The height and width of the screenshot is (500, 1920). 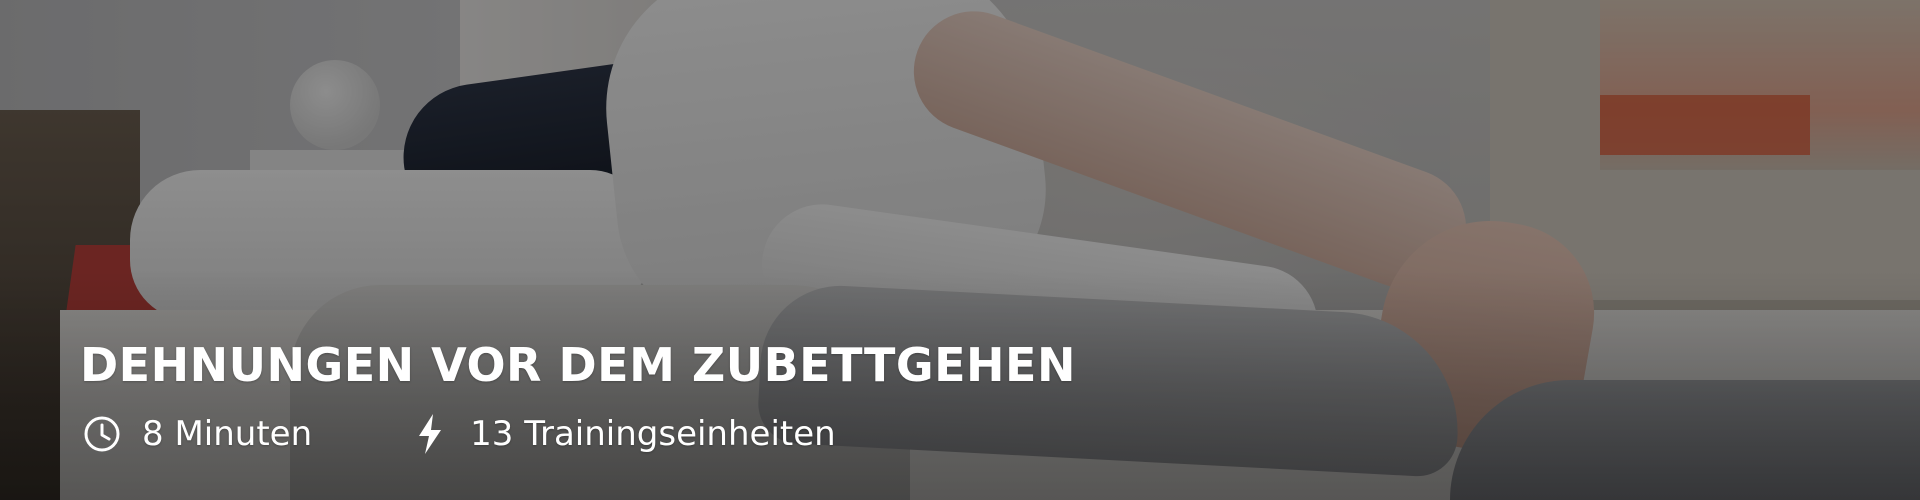 What do you see at coordinates (578, 365) in the screenshot?
I see `workout-title: DEHNUNGEN VOR DEM ZUBETTGEHEN` at bounding box center [578, 365].